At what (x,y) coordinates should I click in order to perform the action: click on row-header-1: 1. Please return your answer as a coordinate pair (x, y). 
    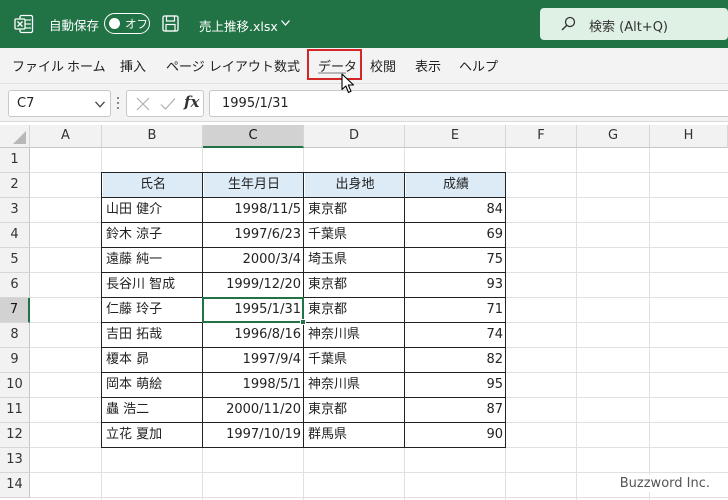
    Looking at the image, I should click on (15, 160).